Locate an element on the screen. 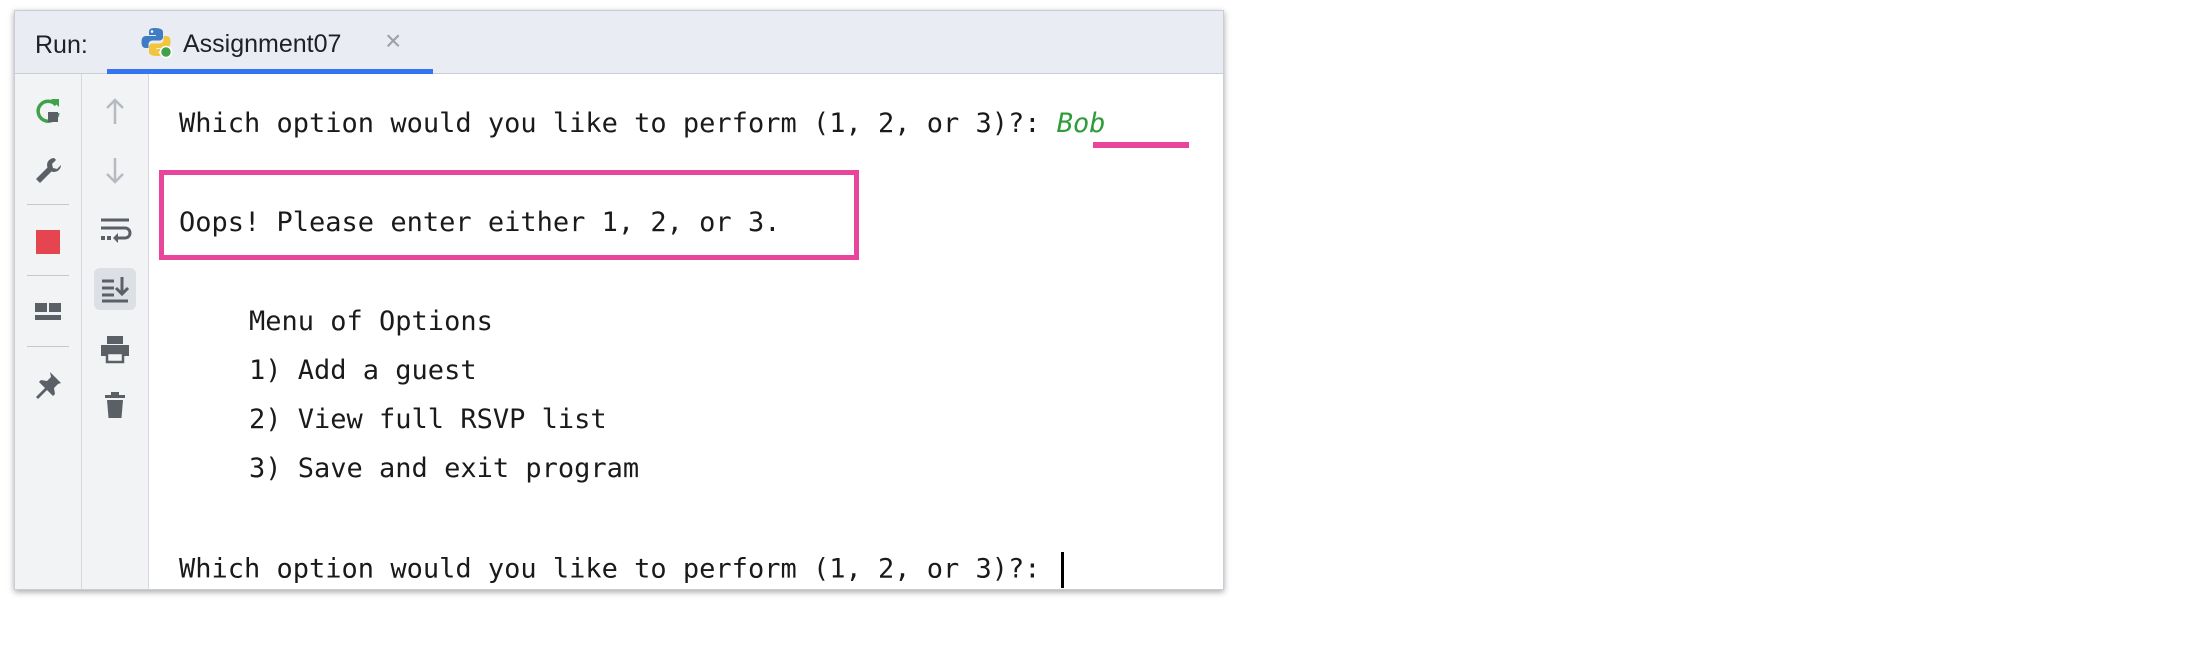  run-toolbar-primary is located at coordinates (48, 331).